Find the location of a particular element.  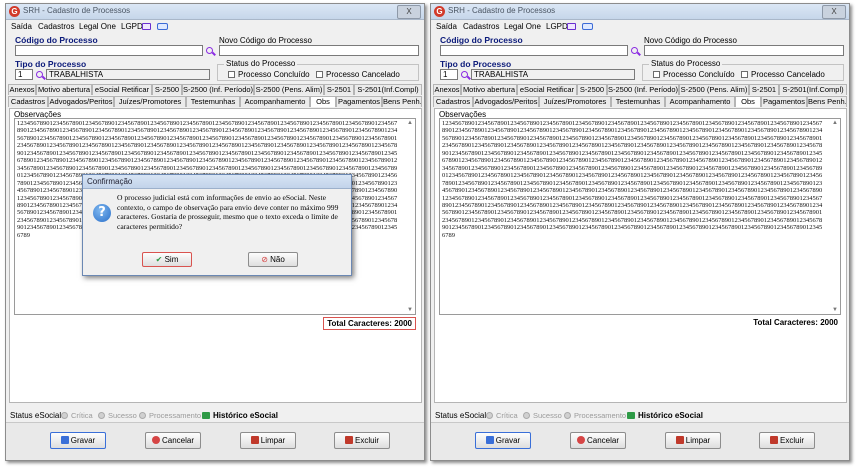

no-button: ⊘ Não is located at coordinates (273, 259).